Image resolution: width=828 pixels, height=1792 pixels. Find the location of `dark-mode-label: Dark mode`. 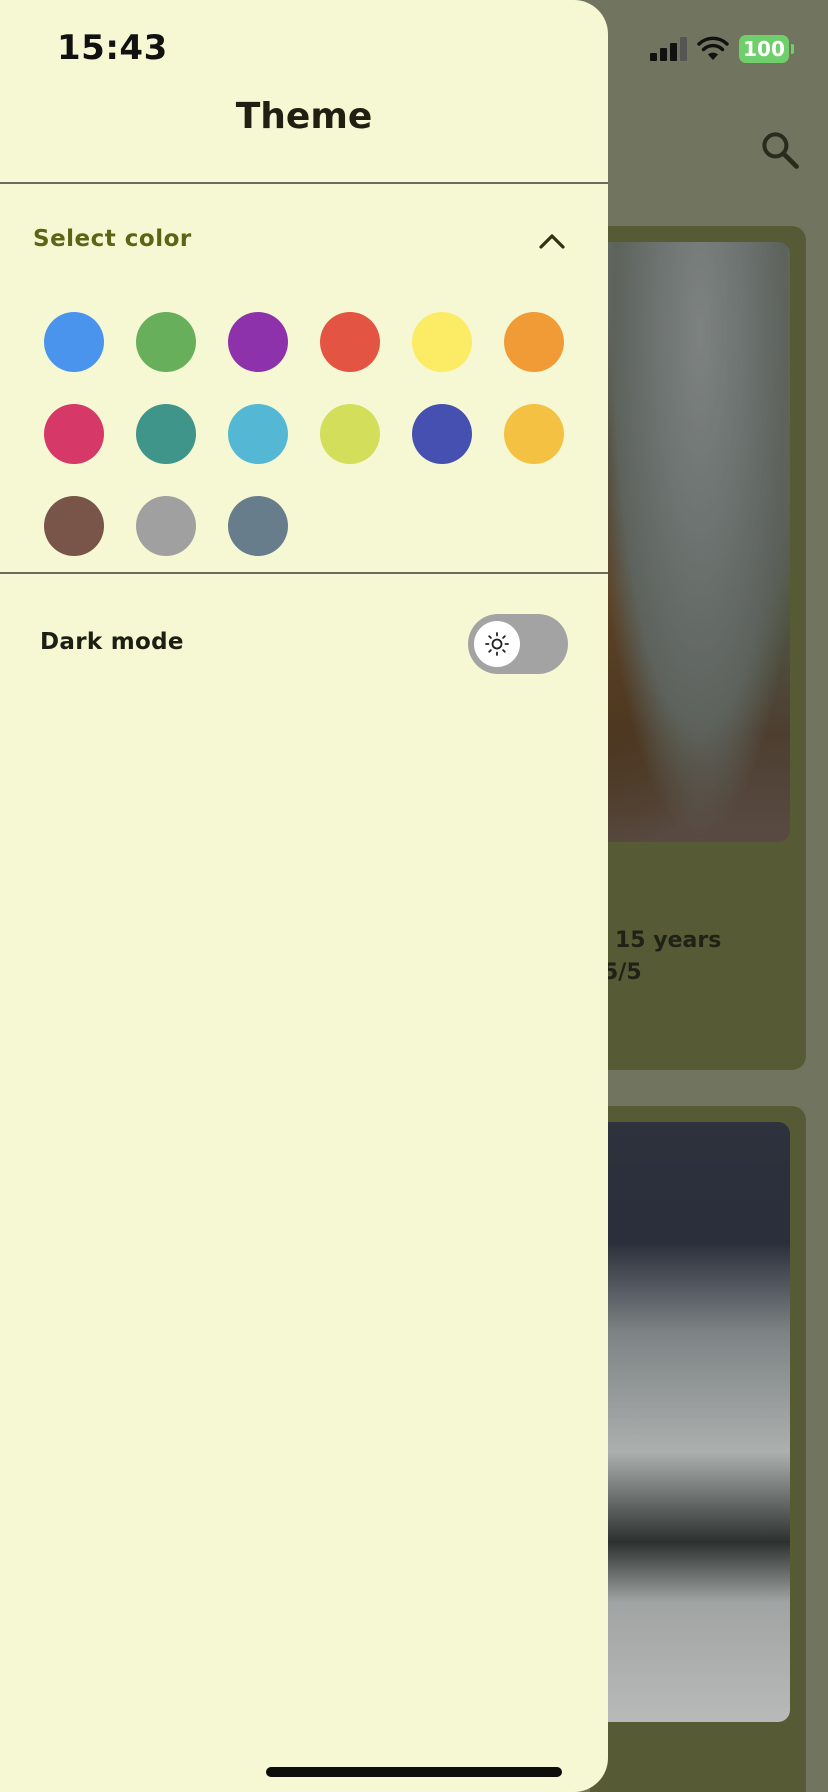

dark-mode-label: Dark mode is located at coordinates (112, 642).